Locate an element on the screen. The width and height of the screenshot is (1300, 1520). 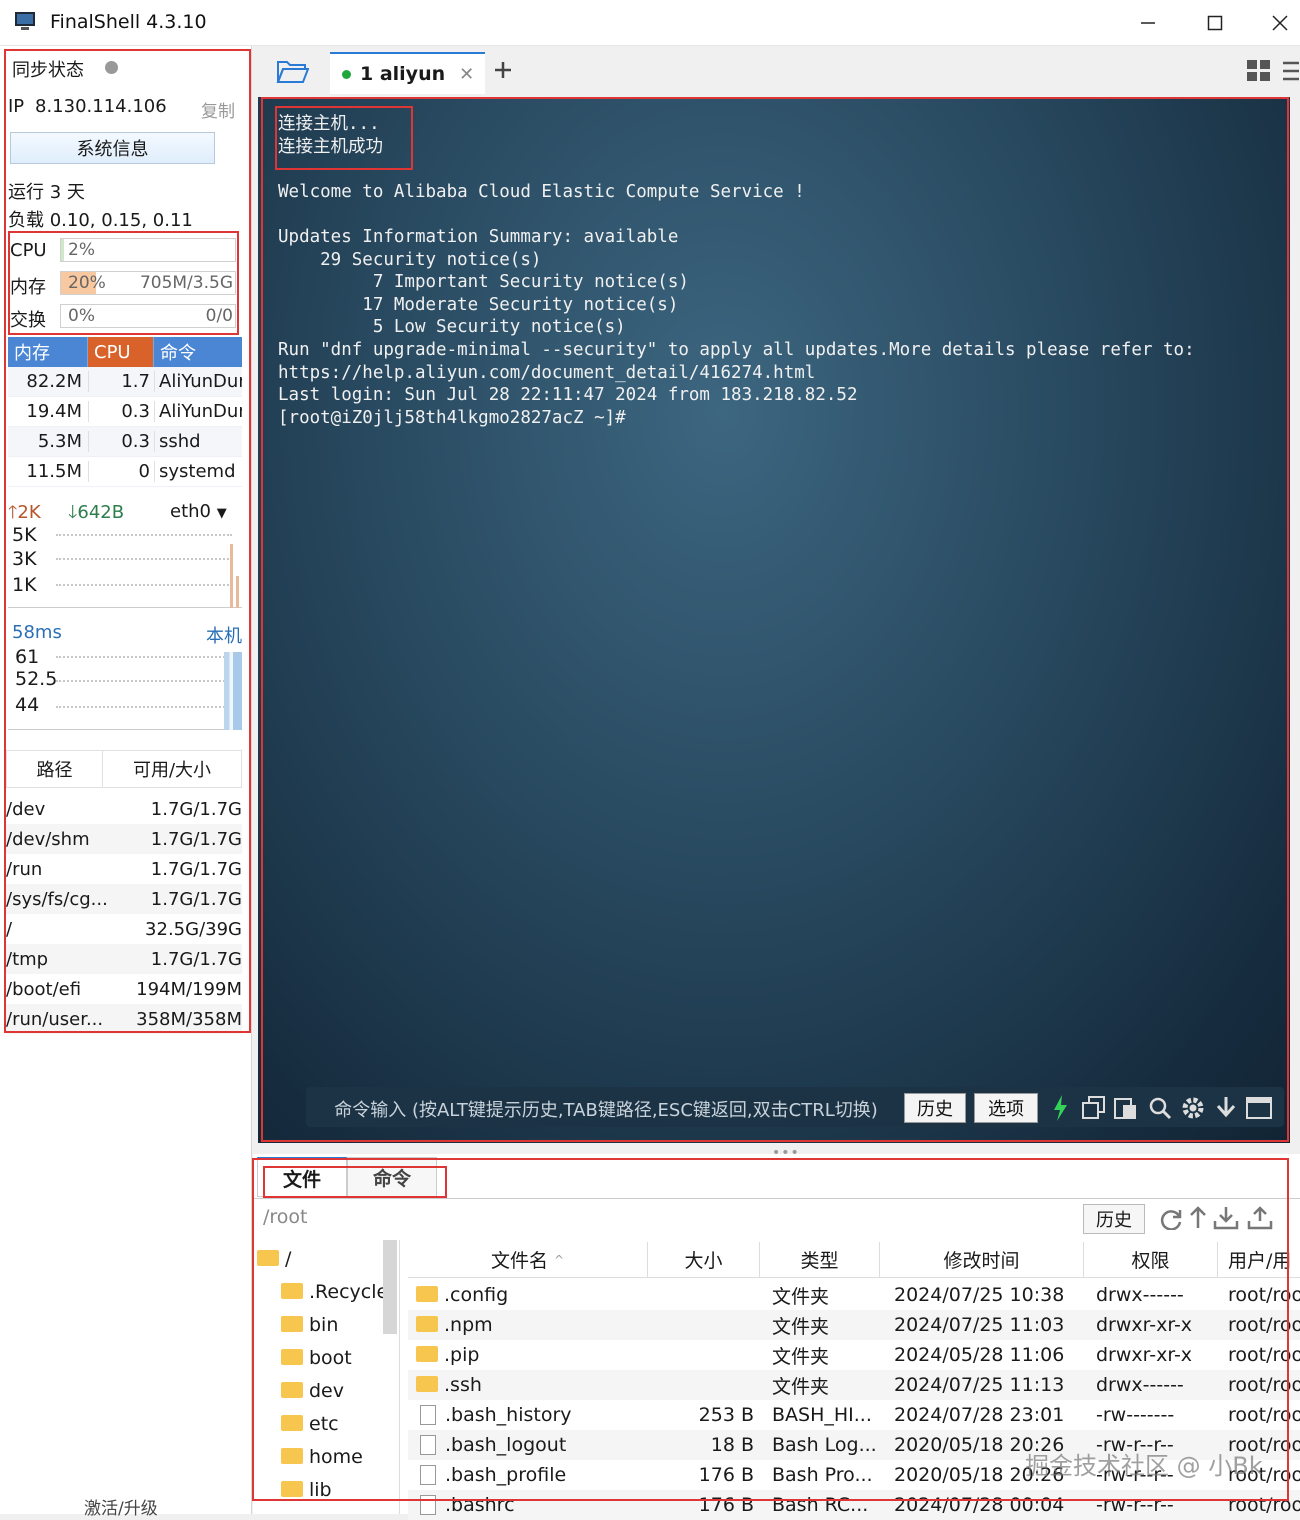
process-row: 19.4M 0.3 AliYunDun is located at coordinates (125, 412).